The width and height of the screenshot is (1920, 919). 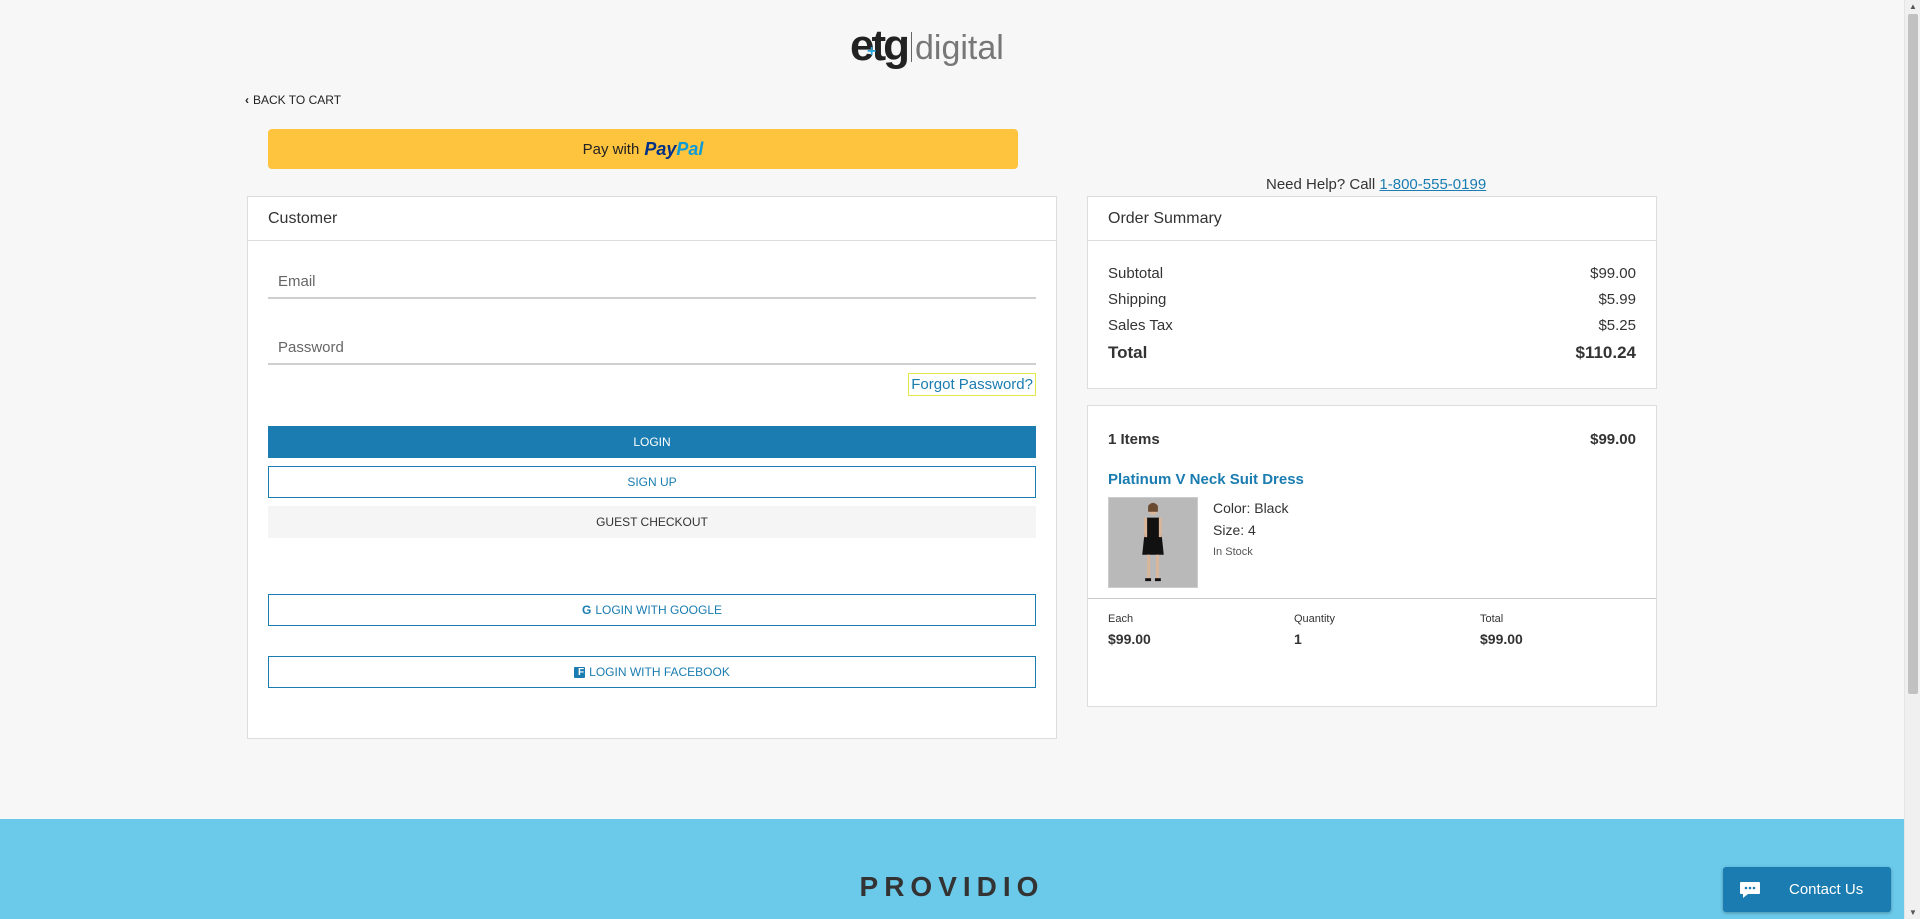 What do you see at coordinates (1314, 619) in the screenshot?
I see `quantity-label: Quantity` at bounding box center [1314, 619].